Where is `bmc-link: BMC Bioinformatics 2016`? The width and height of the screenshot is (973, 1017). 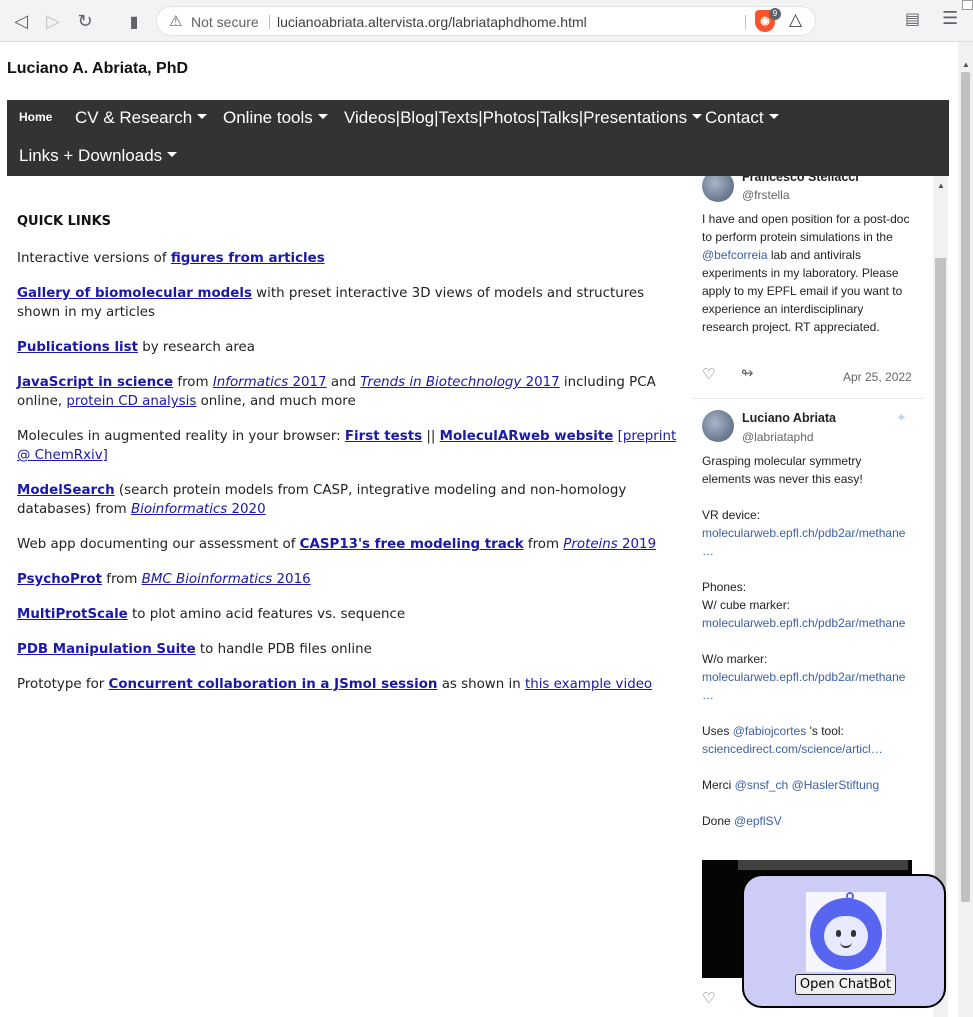 bmc-link: BMC Bioinformatics 2016 is located at coordinates (226, 579).